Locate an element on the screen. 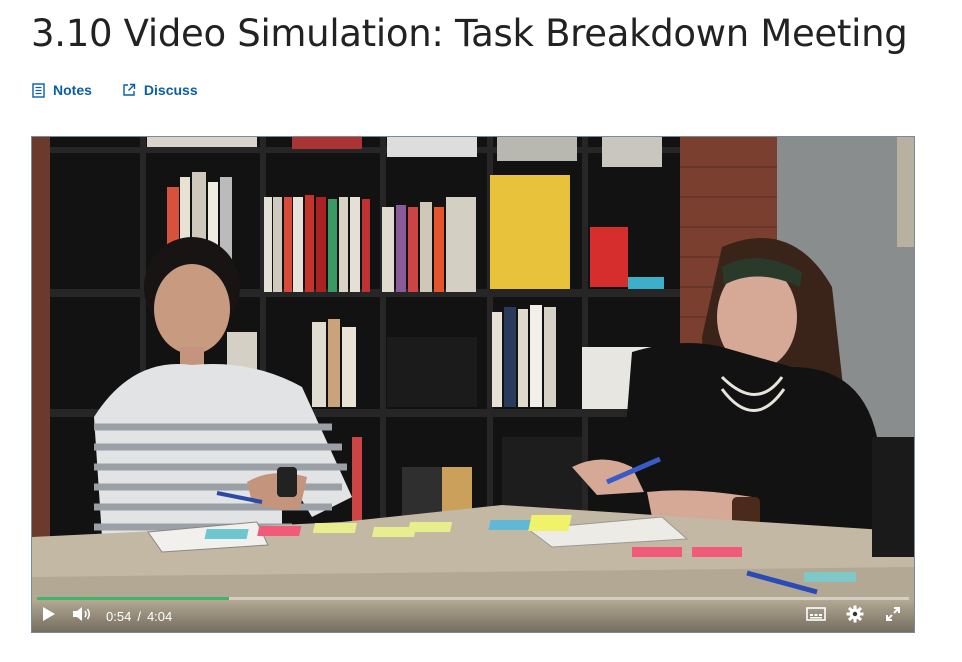 This screenshot has height=662, width=962. notes-icon is located at coordinates (38, 90).